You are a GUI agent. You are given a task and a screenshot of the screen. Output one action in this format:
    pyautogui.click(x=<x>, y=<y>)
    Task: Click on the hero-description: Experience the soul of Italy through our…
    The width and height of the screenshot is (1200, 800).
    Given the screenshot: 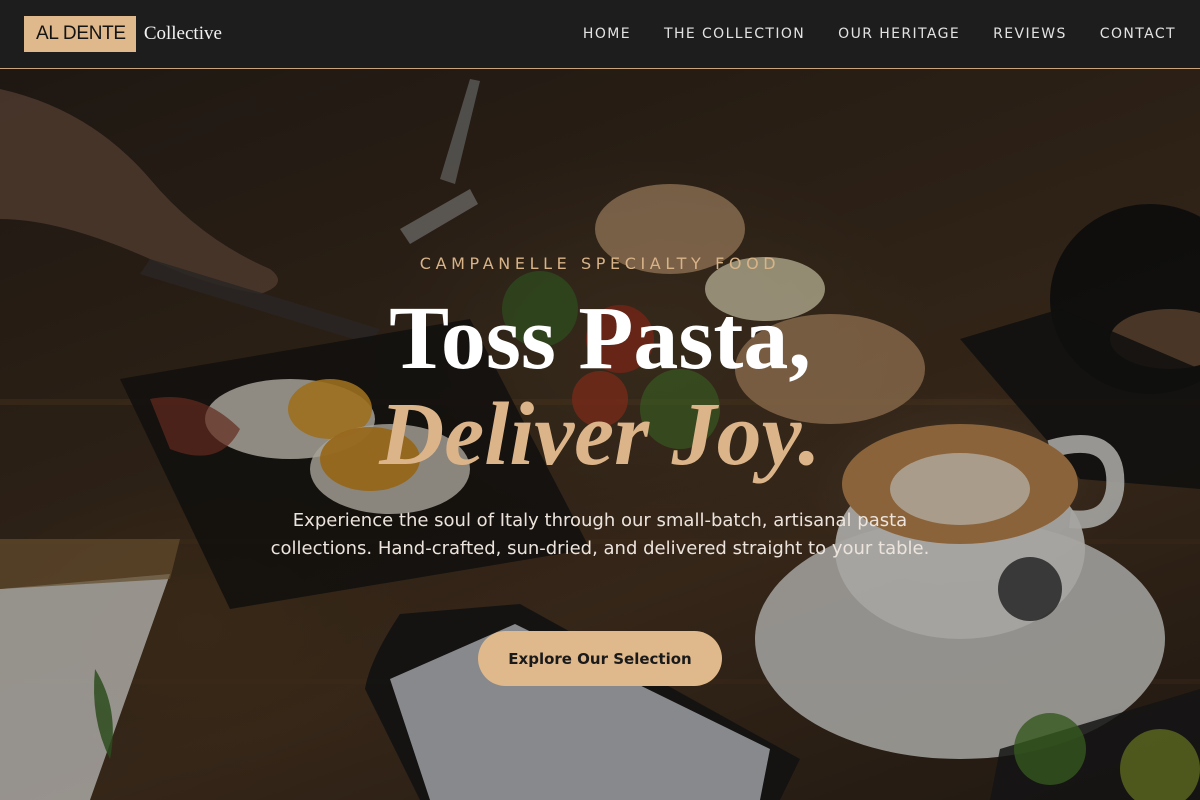 What is the action you would take?
    pyautogui.click(x=600, y=534)
    